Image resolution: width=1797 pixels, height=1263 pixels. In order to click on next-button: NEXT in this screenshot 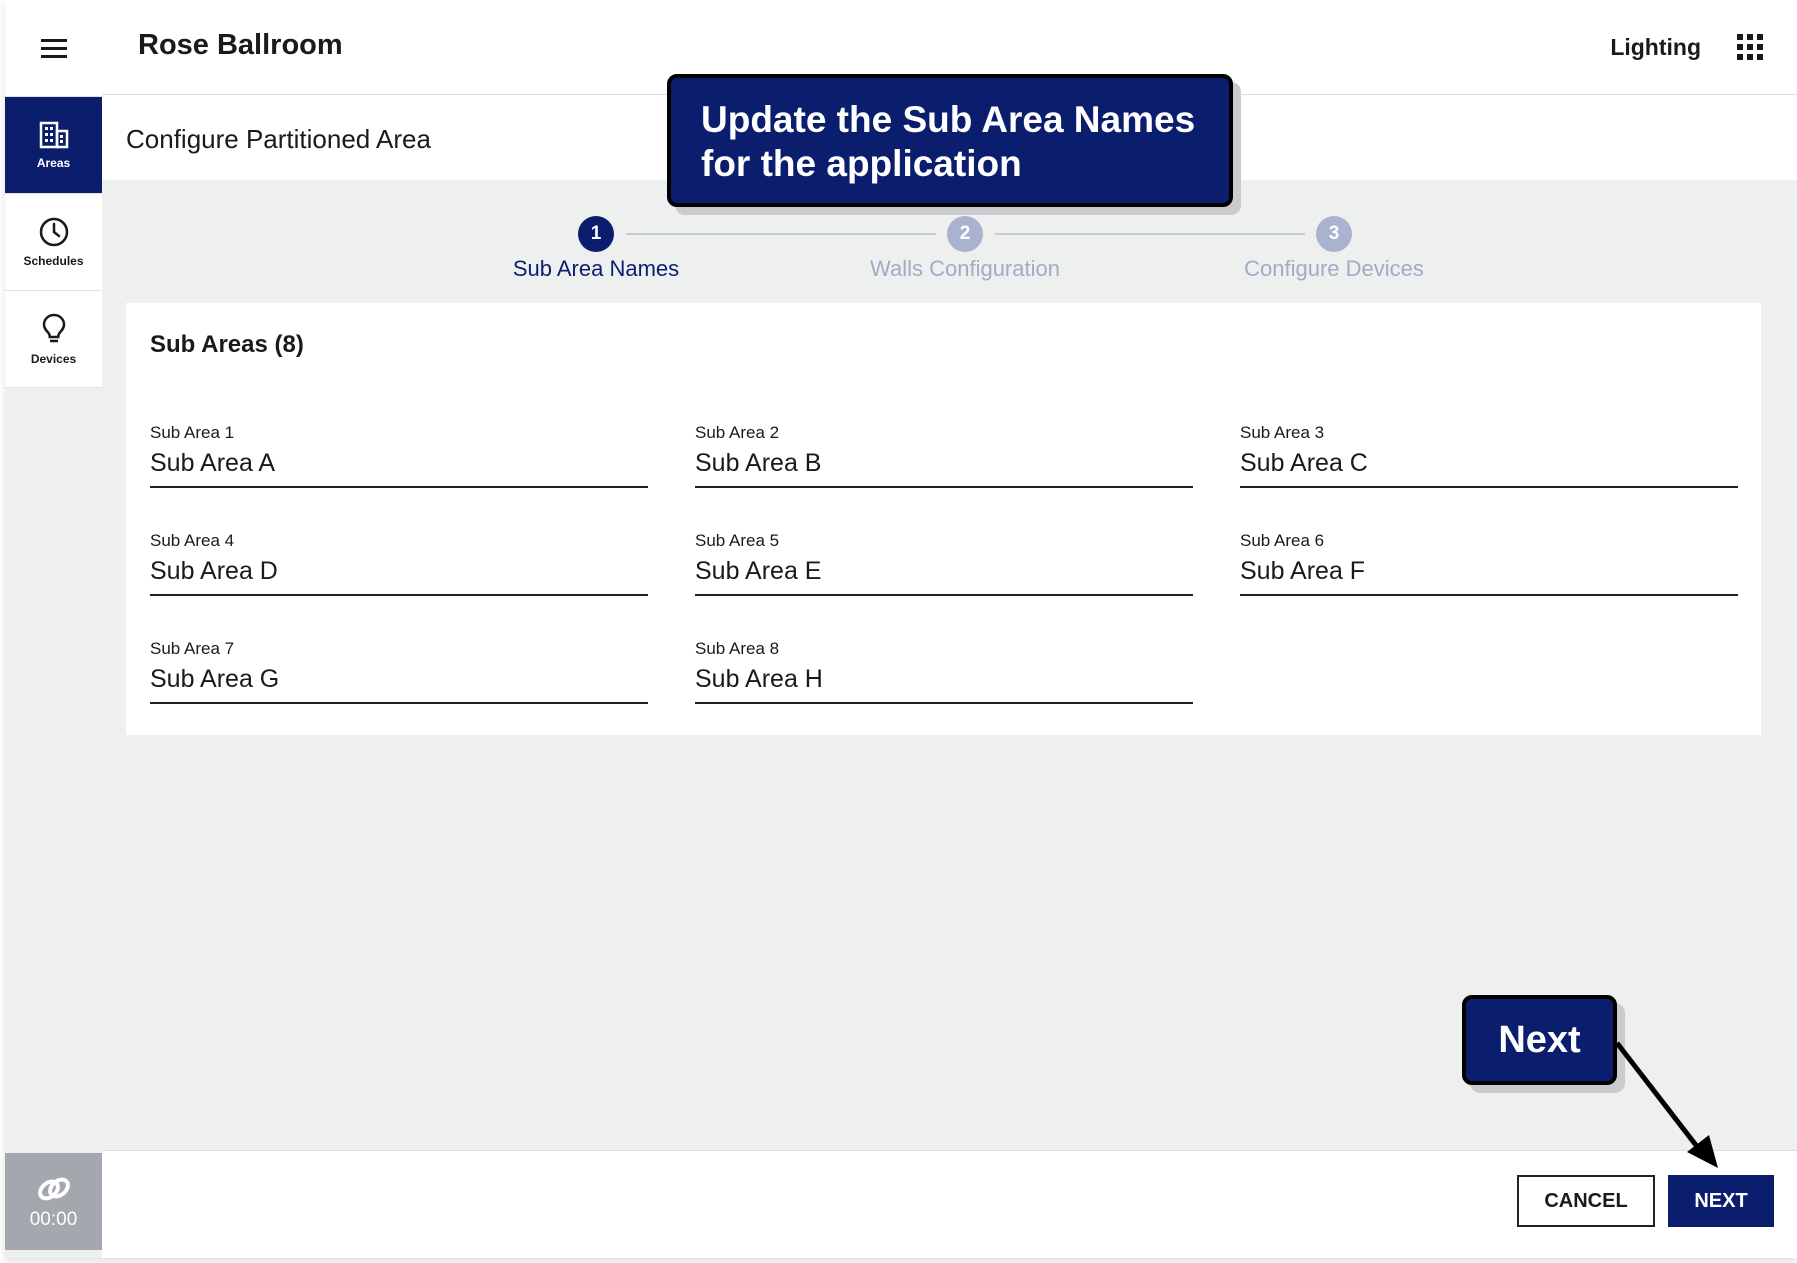, I will do `click(1721, 1201)`.